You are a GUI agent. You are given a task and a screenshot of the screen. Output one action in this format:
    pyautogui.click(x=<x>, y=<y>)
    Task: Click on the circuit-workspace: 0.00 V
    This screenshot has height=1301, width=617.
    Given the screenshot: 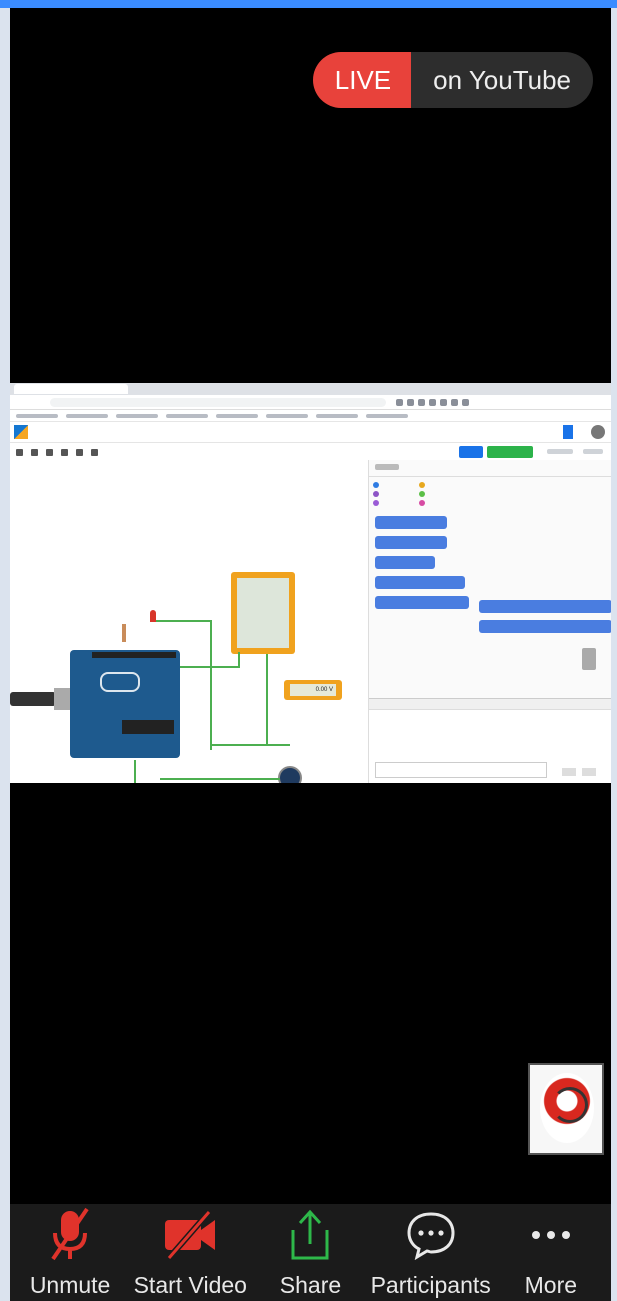 What is the action you would take?
    pyautogui.click(x=189, y=621)
    